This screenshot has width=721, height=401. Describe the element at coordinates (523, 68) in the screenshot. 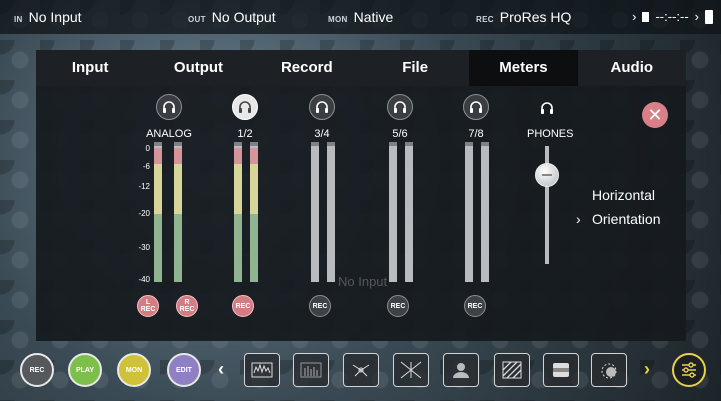

I see `tab-meters: Meters` at that location.